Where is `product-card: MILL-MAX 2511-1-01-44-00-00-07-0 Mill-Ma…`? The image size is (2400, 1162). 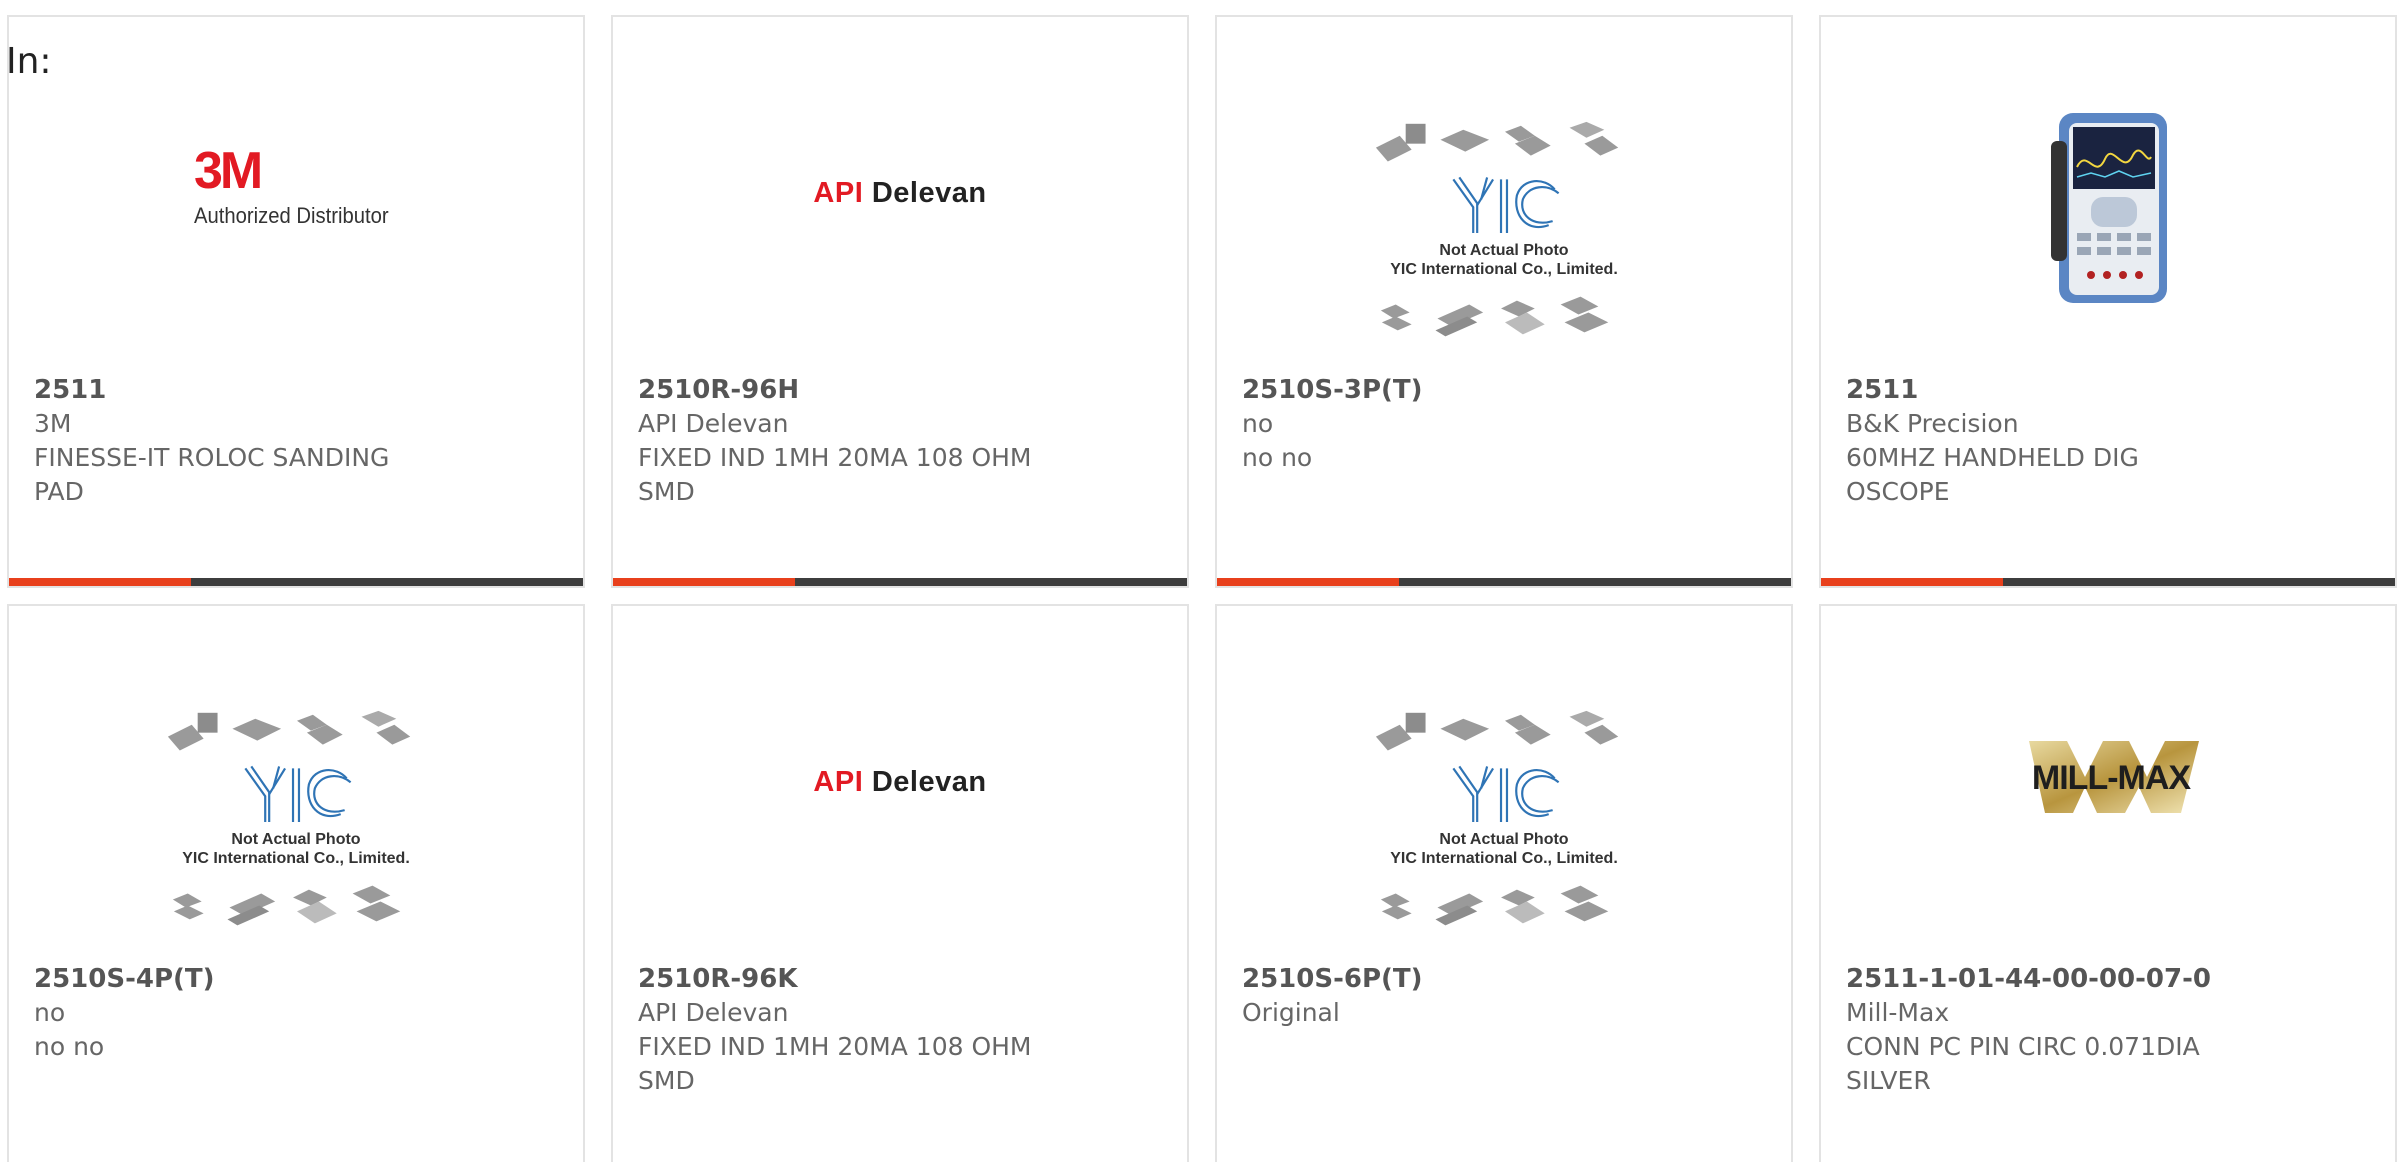 product-card: MILL-MAX 2511-1-01-44-00-00-07-0 Mill-Ma… is located at coordinates (2108, 883).